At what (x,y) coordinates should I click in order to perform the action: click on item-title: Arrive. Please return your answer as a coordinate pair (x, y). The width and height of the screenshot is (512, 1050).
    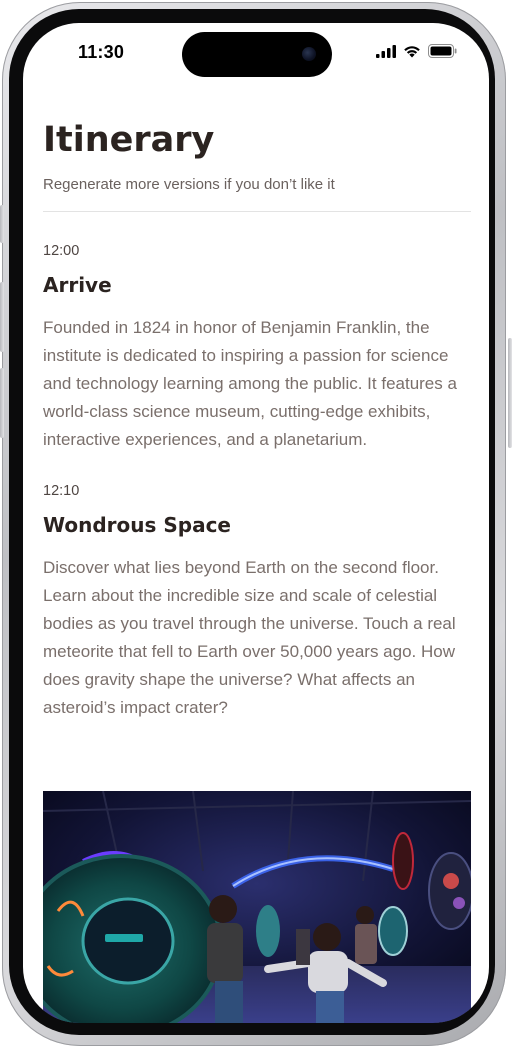
    Looking at the image, I should click on (77, 285).